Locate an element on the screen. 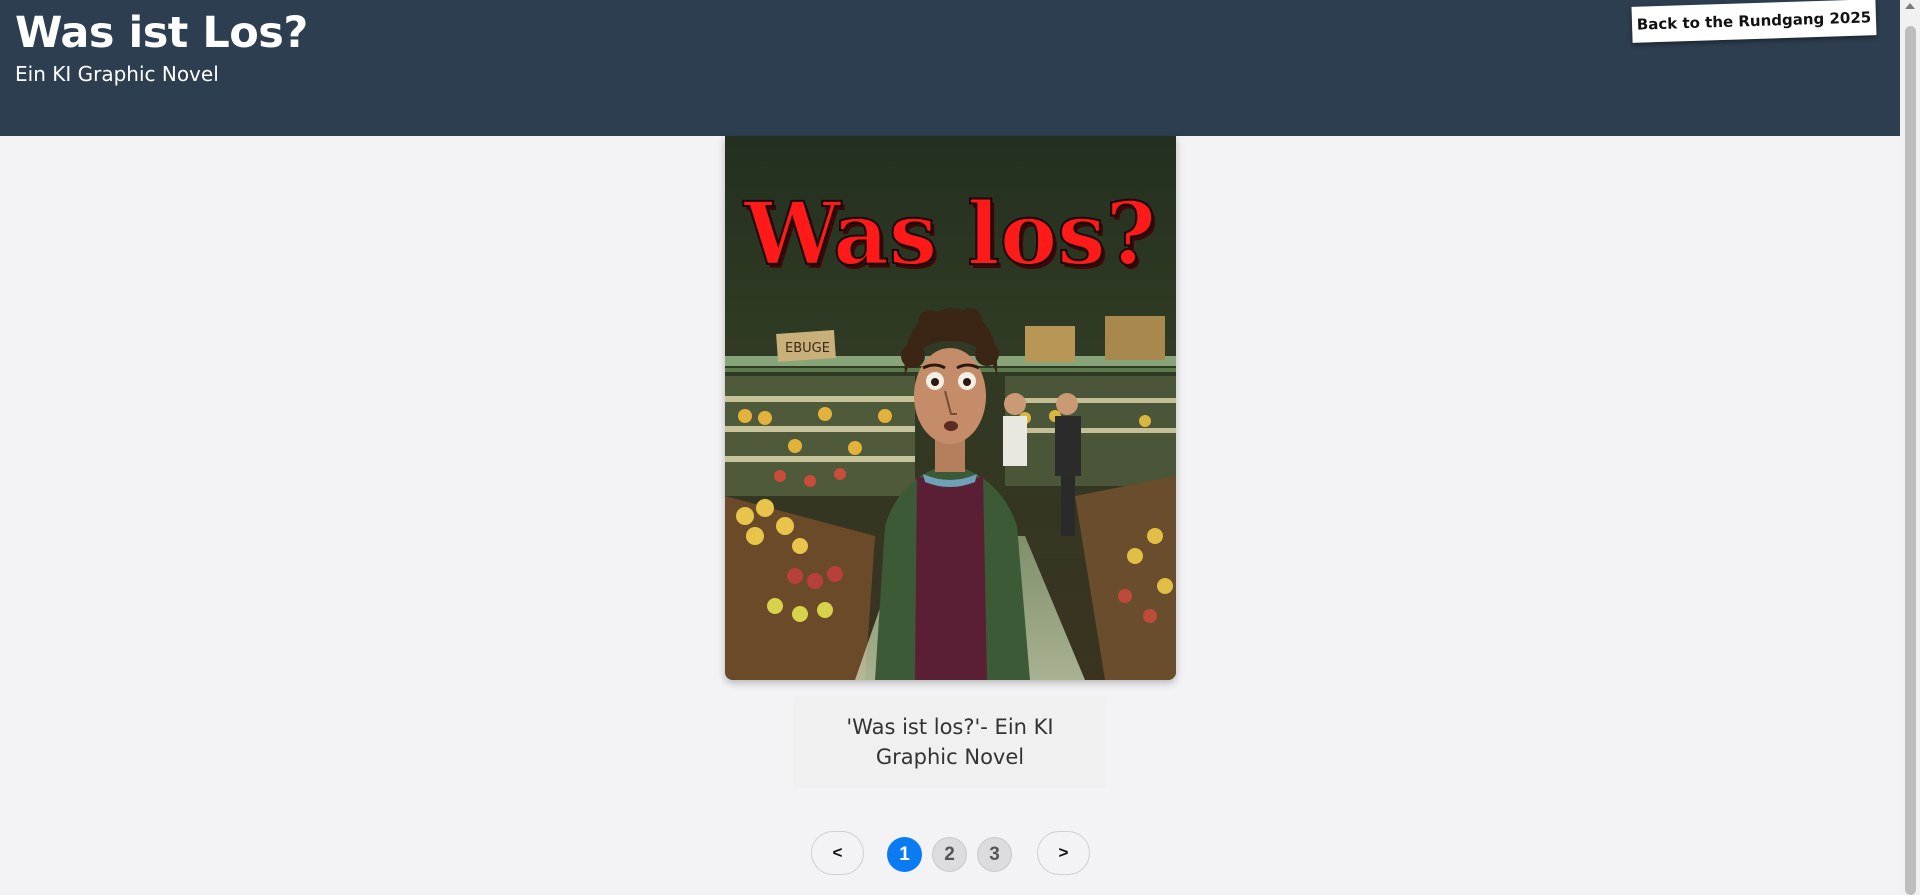  store-sign-text: EBUGE is located at coordinates (807, 348).